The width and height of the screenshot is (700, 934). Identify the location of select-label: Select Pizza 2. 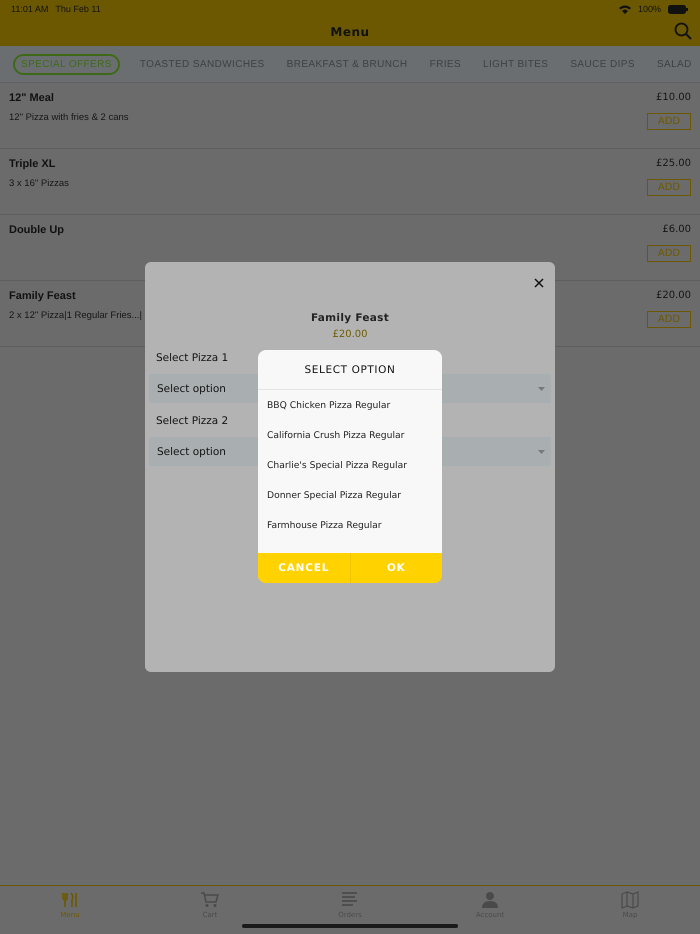
(192, 422).